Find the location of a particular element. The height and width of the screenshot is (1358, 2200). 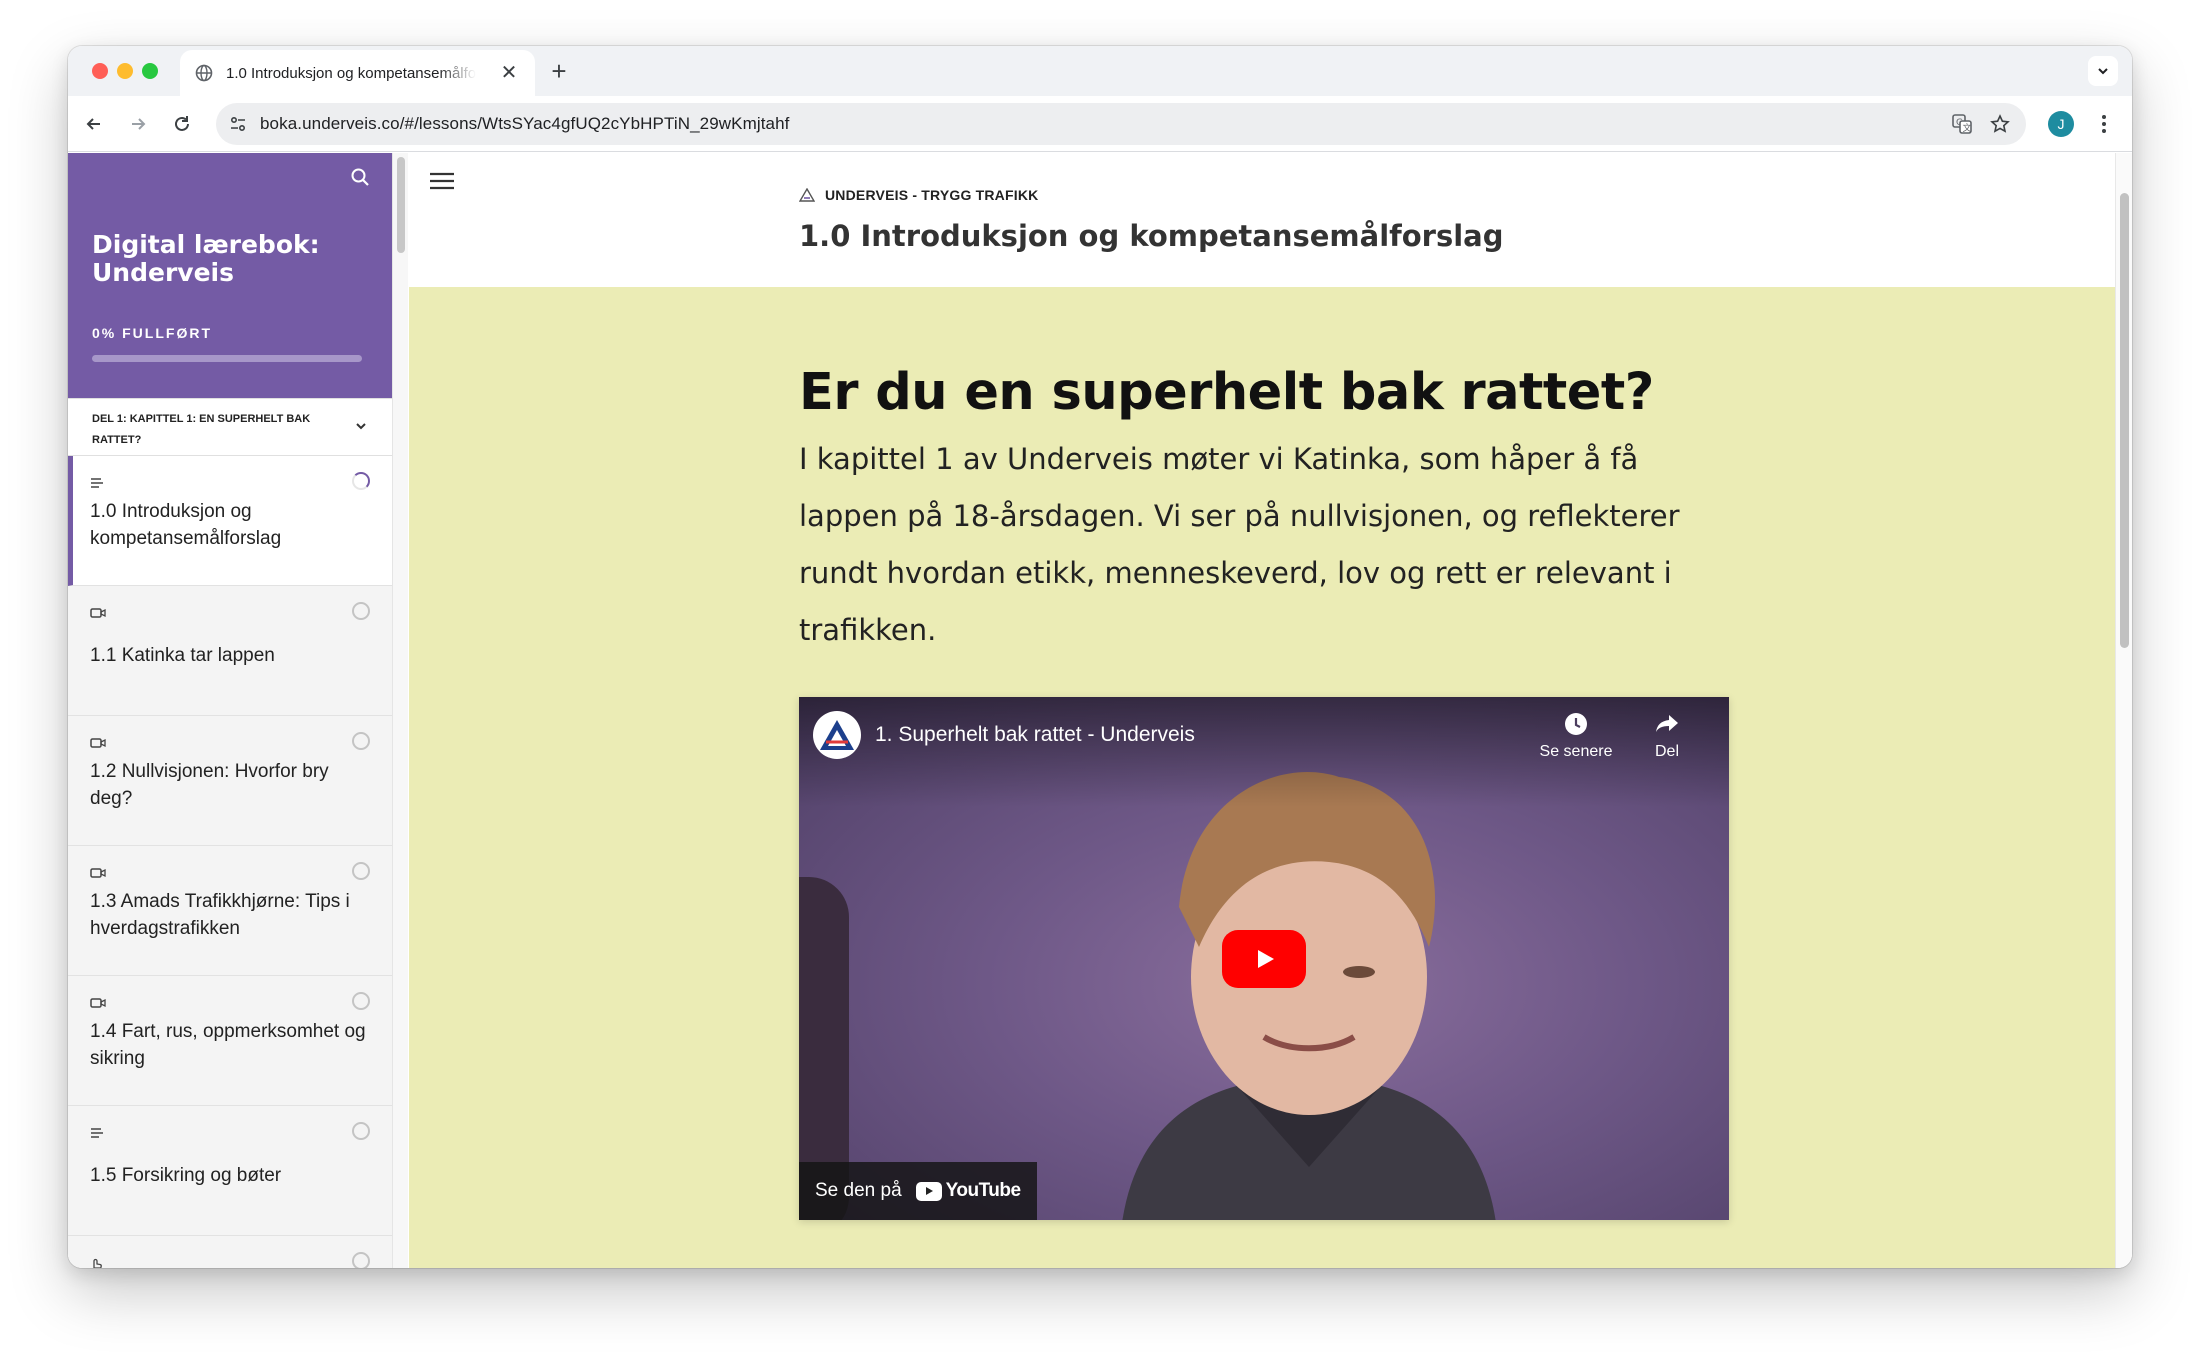

arrow-right-icon is located at coordinates (139, 124).